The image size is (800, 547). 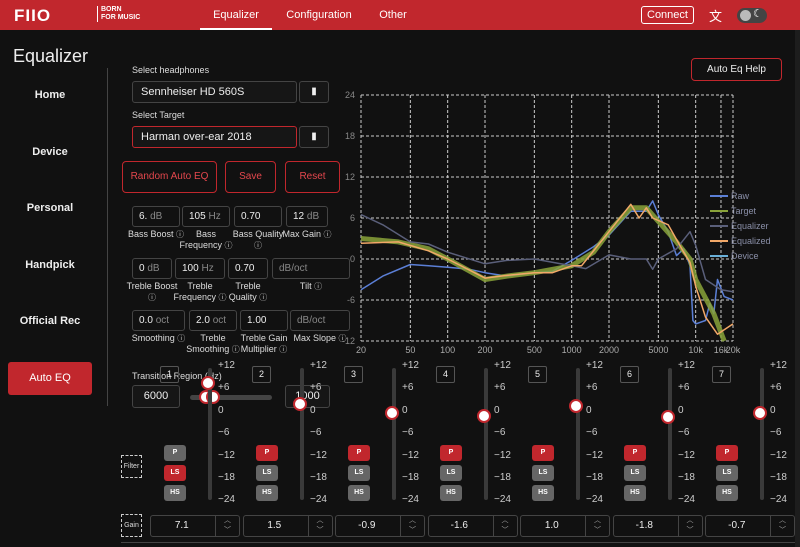 What do you see at coordinates (667, 15) in the screenshot?
I see `connect-button: Connect` at bounding box center [667, 15].